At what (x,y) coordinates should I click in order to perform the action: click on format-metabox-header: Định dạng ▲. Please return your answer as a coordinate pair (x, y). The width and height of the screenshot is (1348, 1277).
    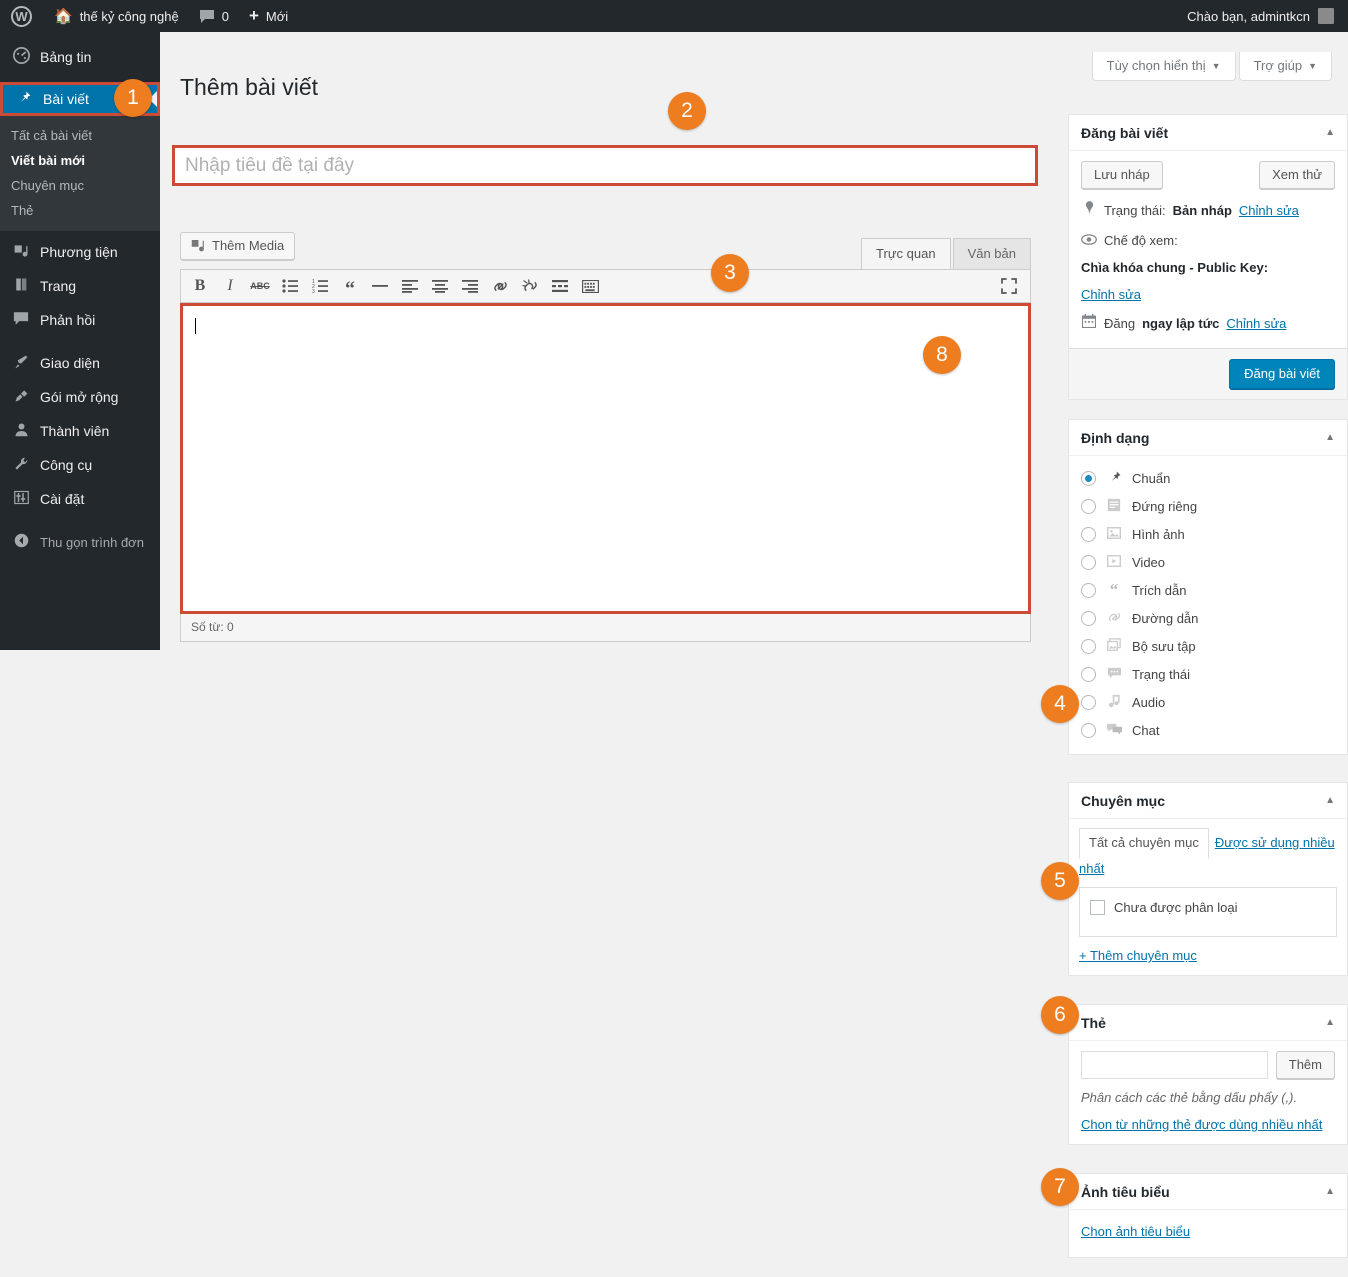
    Looking at the image, I should click on (1208, 438).